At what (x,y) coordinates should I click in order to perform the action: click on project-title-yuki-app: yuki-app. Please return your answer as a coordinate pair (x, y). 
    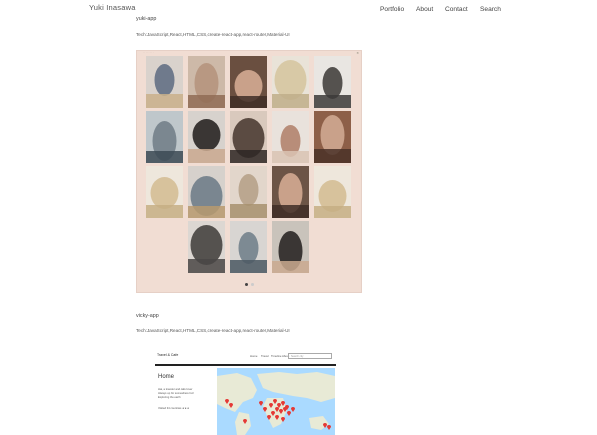
    Looking at the image, I should click on (146, 19).